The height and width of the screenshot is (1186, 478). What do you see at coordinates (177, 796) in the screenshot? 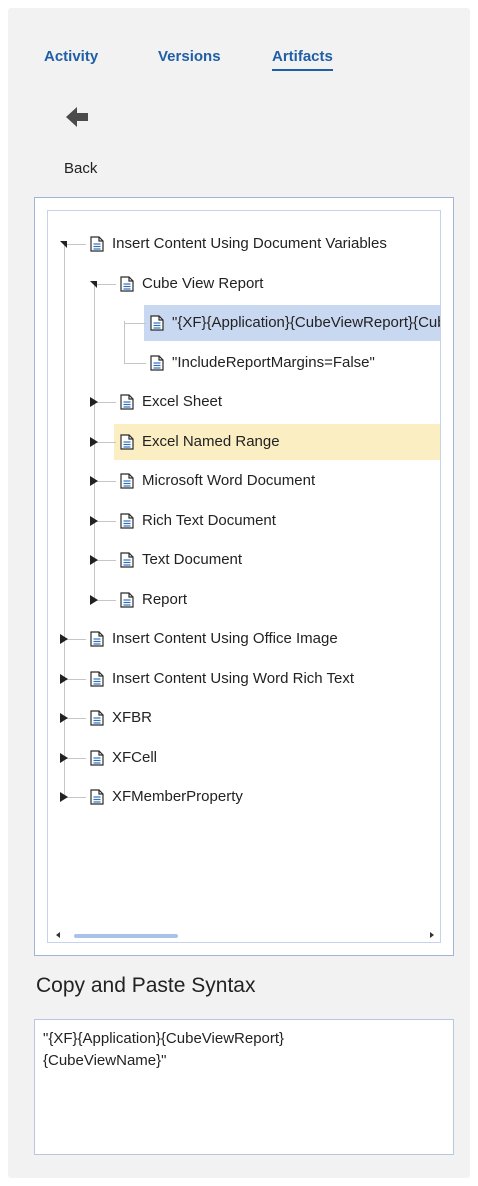
I see `tree-node-label: XFMemberProperty` at bounding box center [177, 796].